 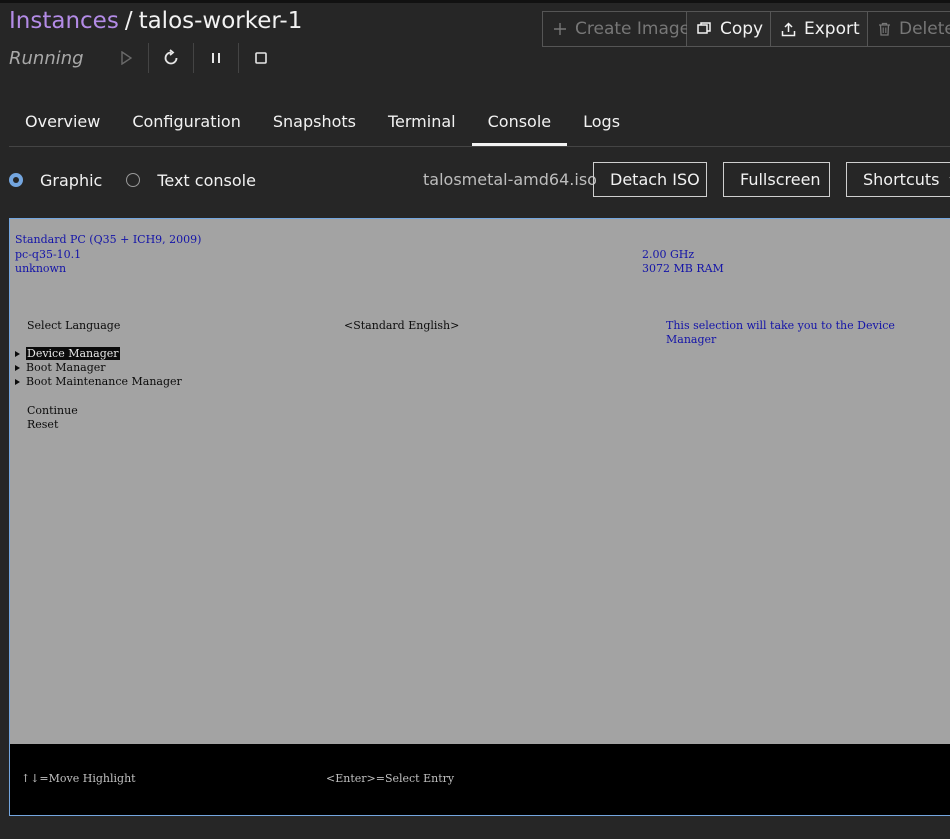 What do you see at coordinates (729, 29) in the screenshot?
I see `copy-button: Copy` at bounding box center [729, 29].